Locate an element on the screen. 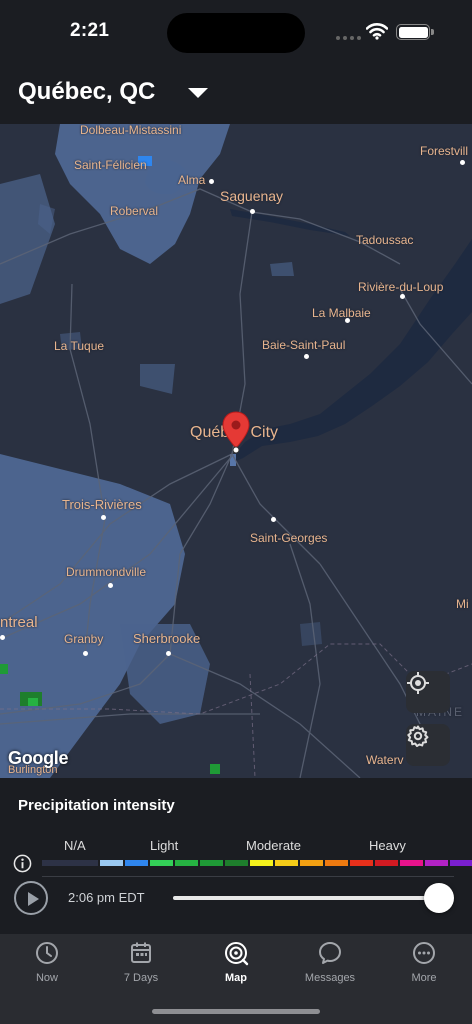  tab-label: Messages is located at coordinates (330, 978).